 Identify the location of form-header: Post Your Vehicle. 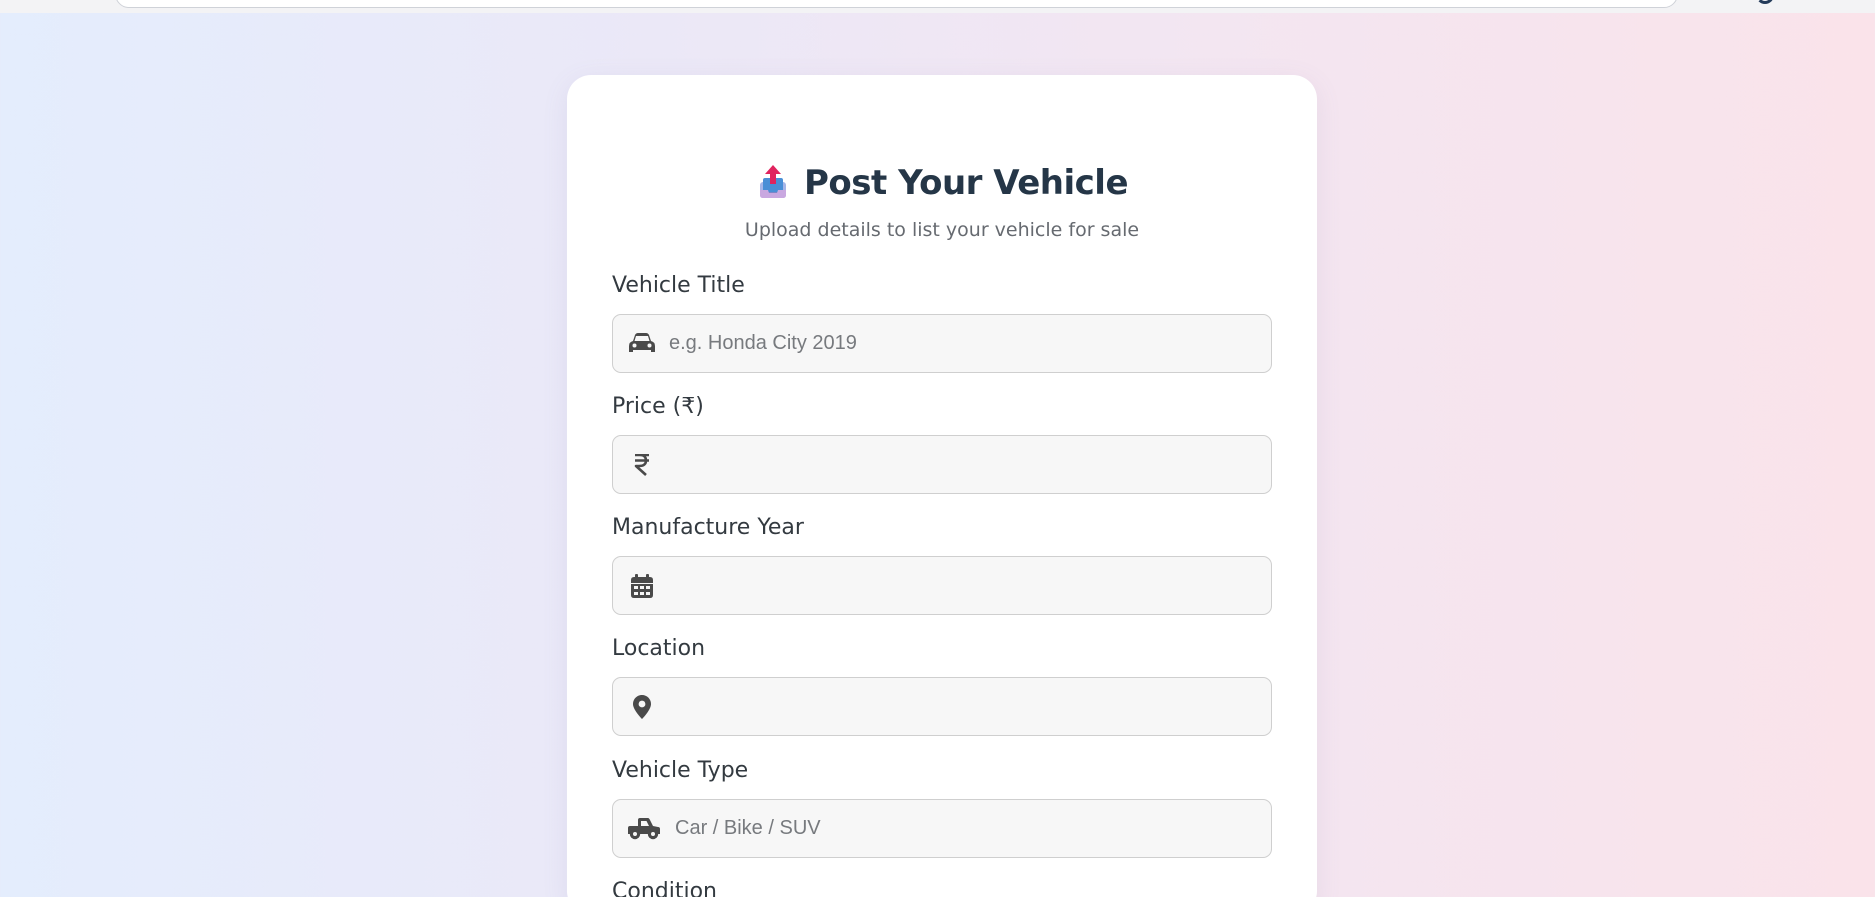
(942, 183).